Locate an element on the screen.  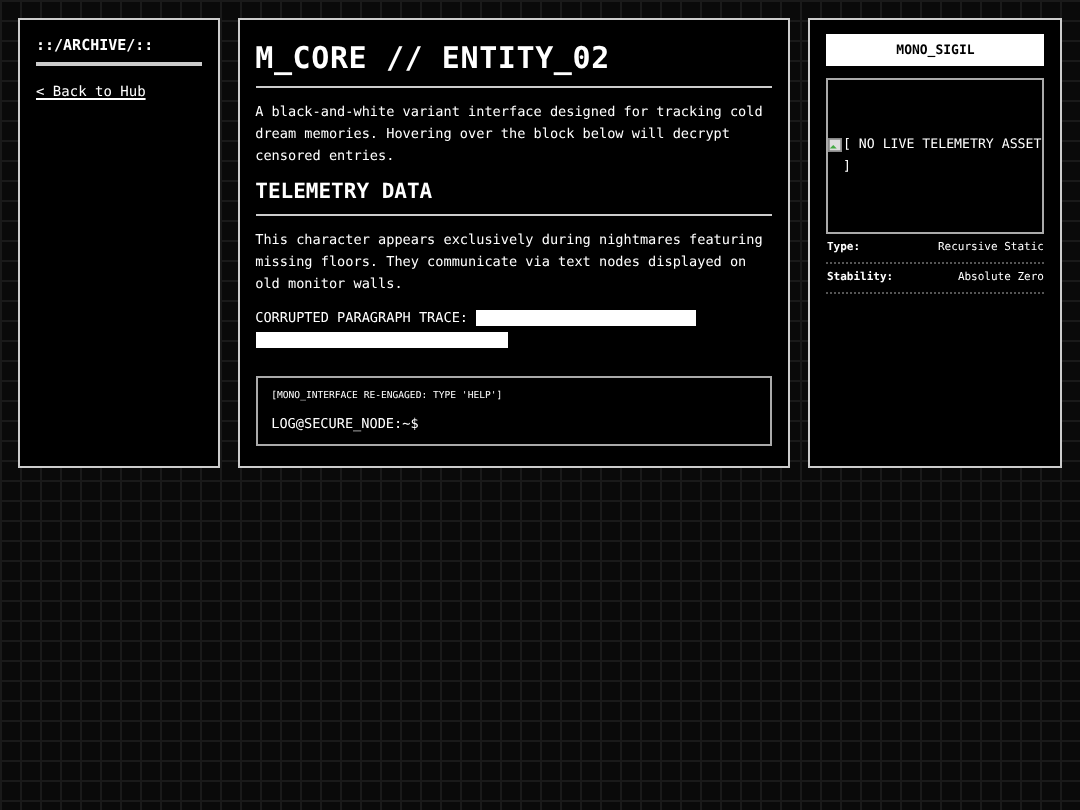
broken-image-icon is located at coordinates (835, 145).